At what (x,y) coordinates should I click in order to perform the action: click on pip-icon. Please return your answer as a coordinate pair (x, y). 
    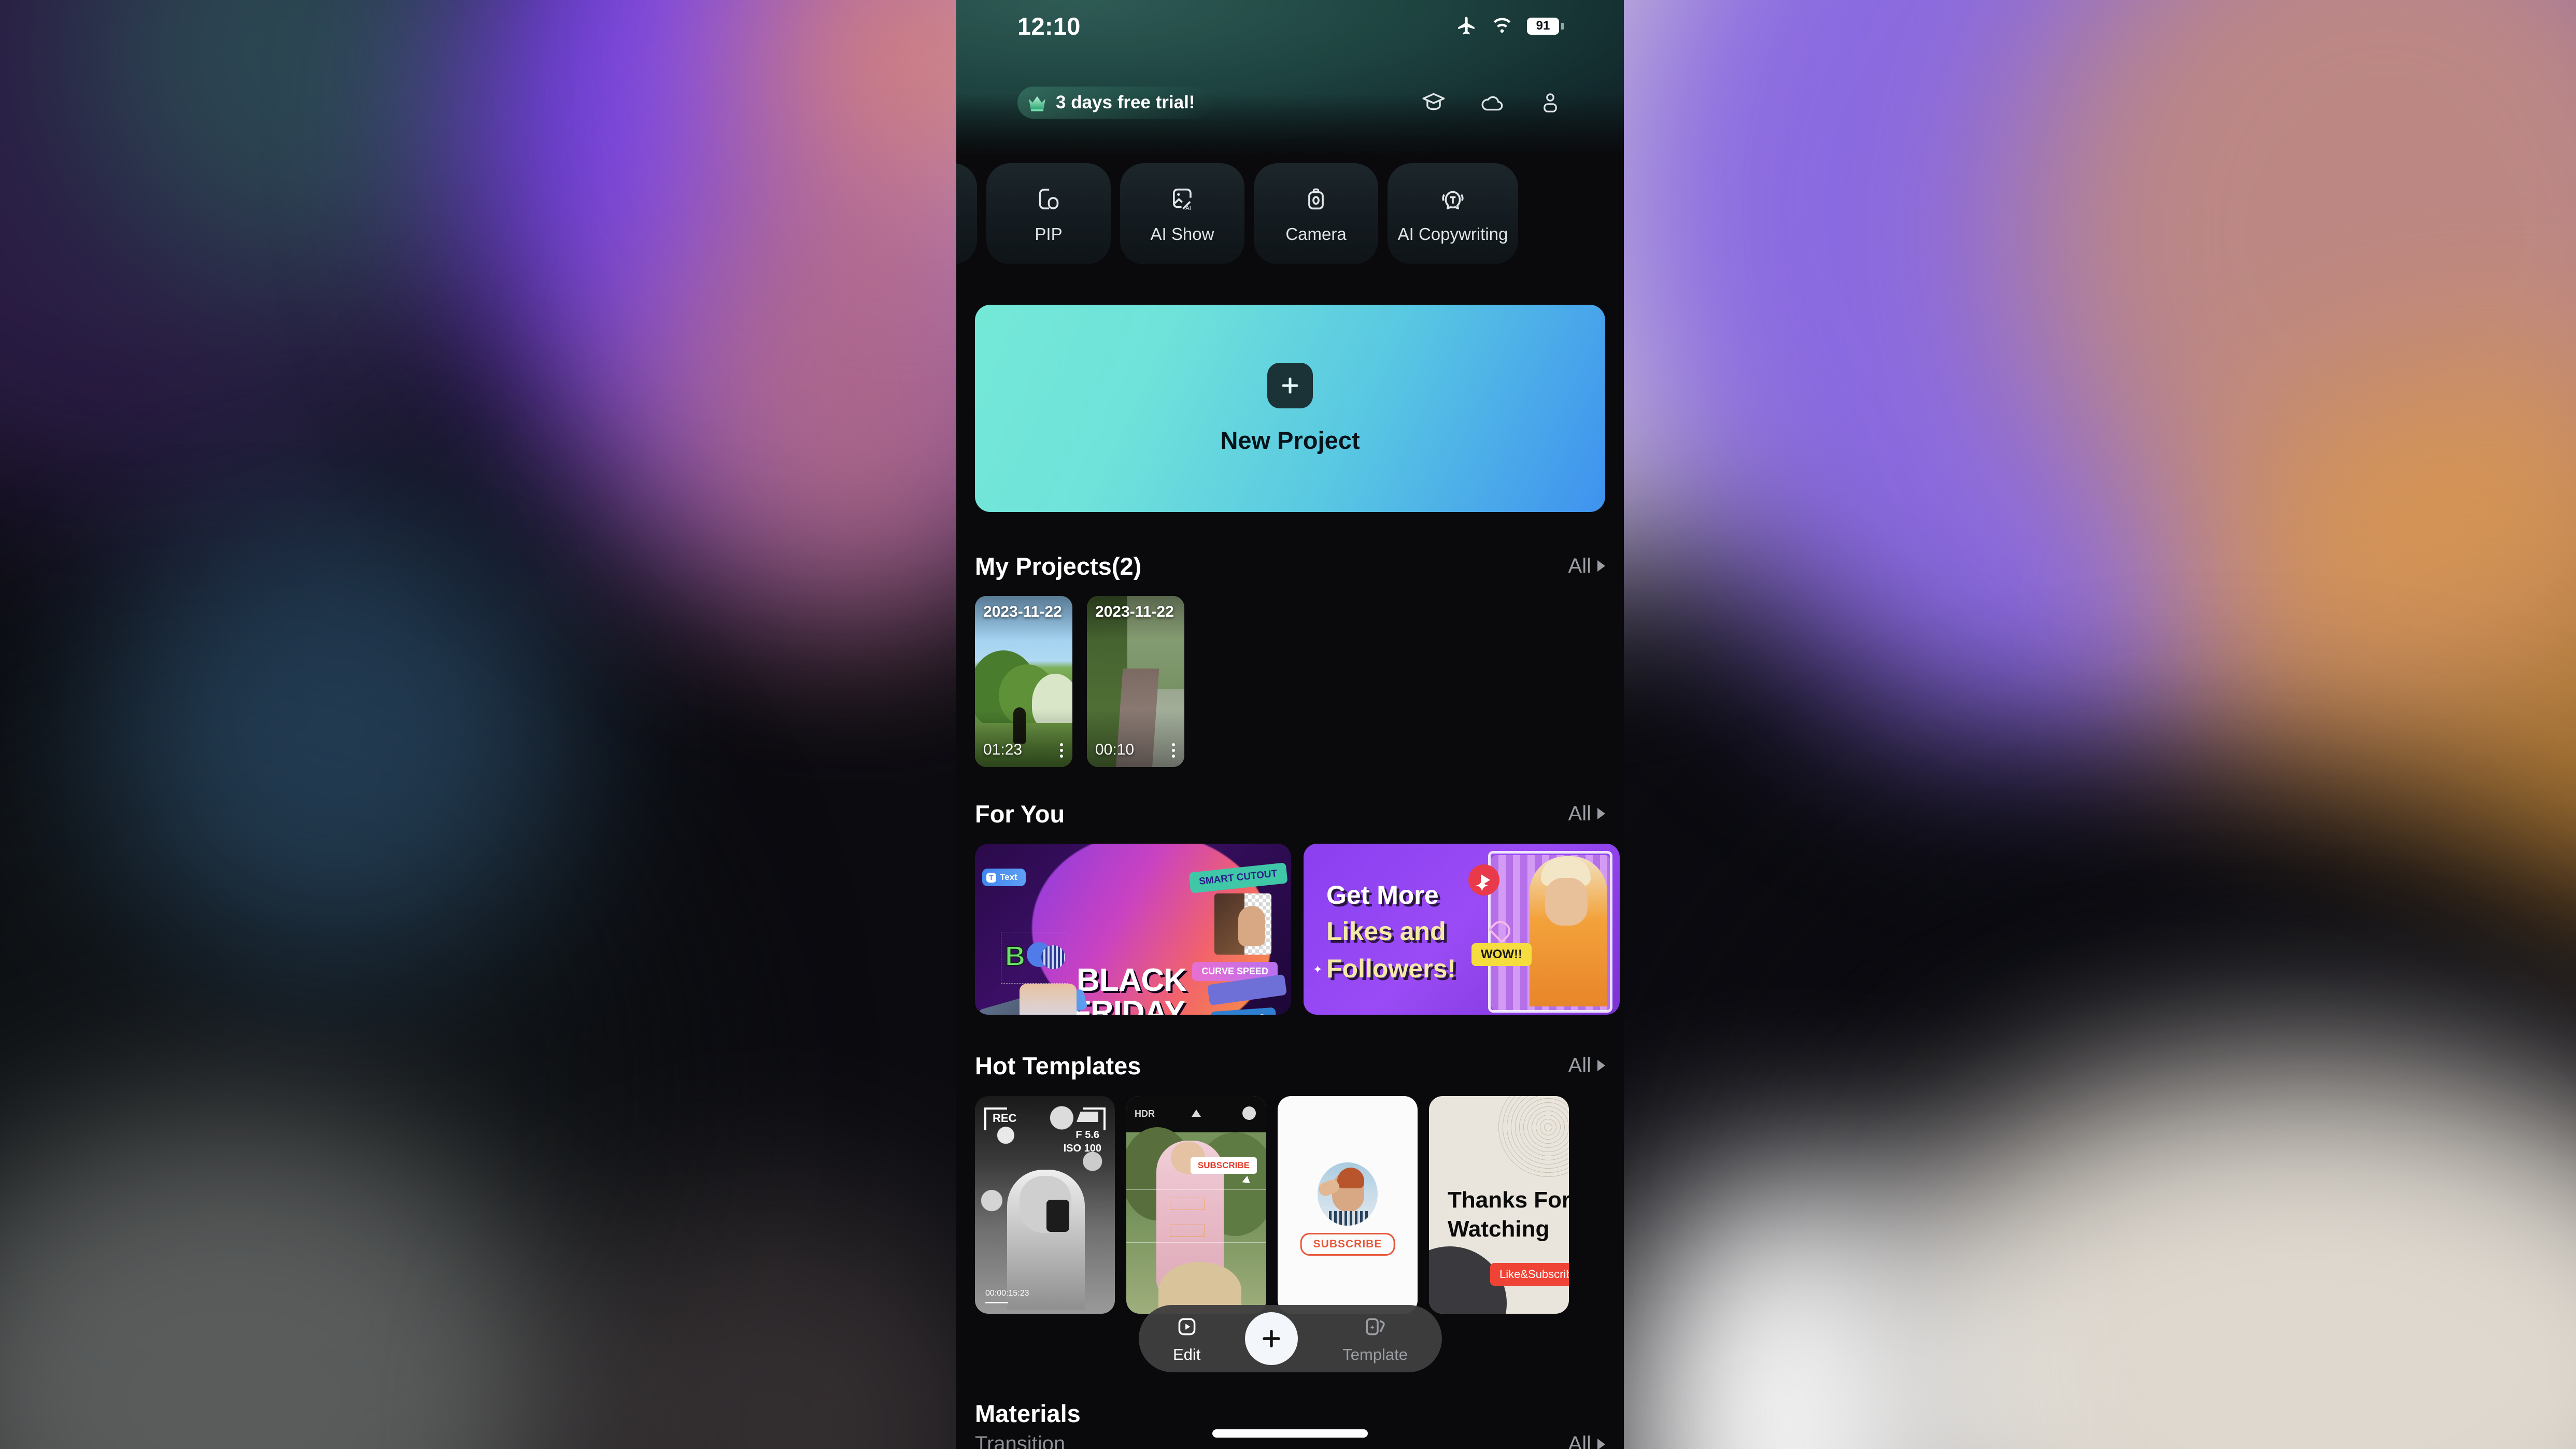
    Looking at the image, I should click on (1049, 199).